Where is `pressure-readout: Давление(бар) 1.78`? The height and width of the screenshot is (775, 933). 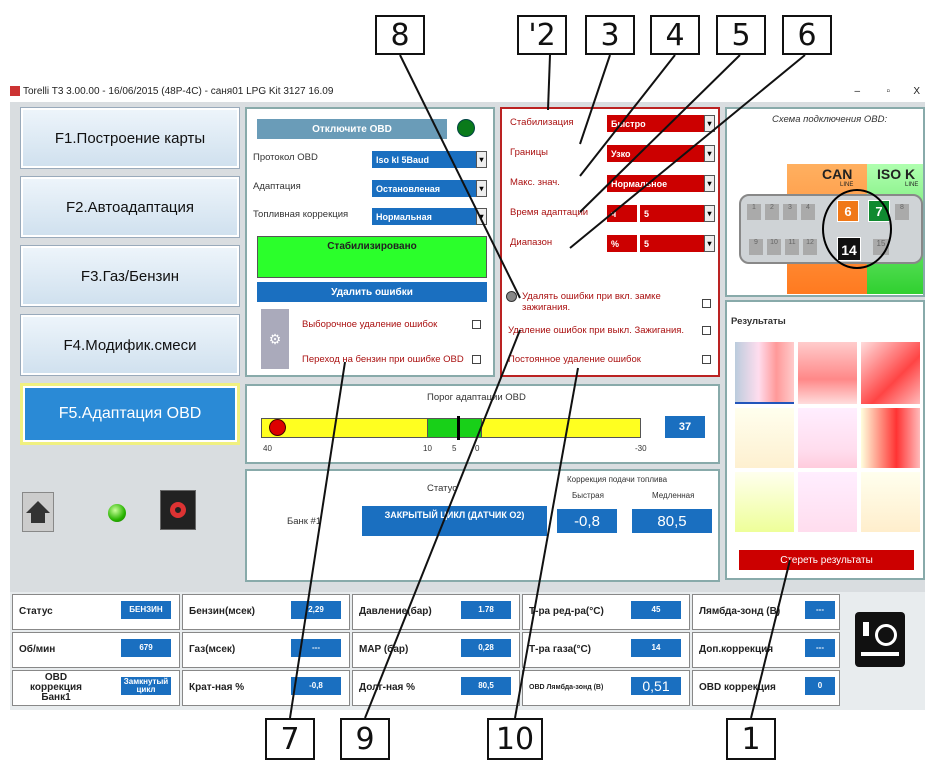
pressure-readout: Давление(бар) 1.78 is located at coordinates (436, 612).